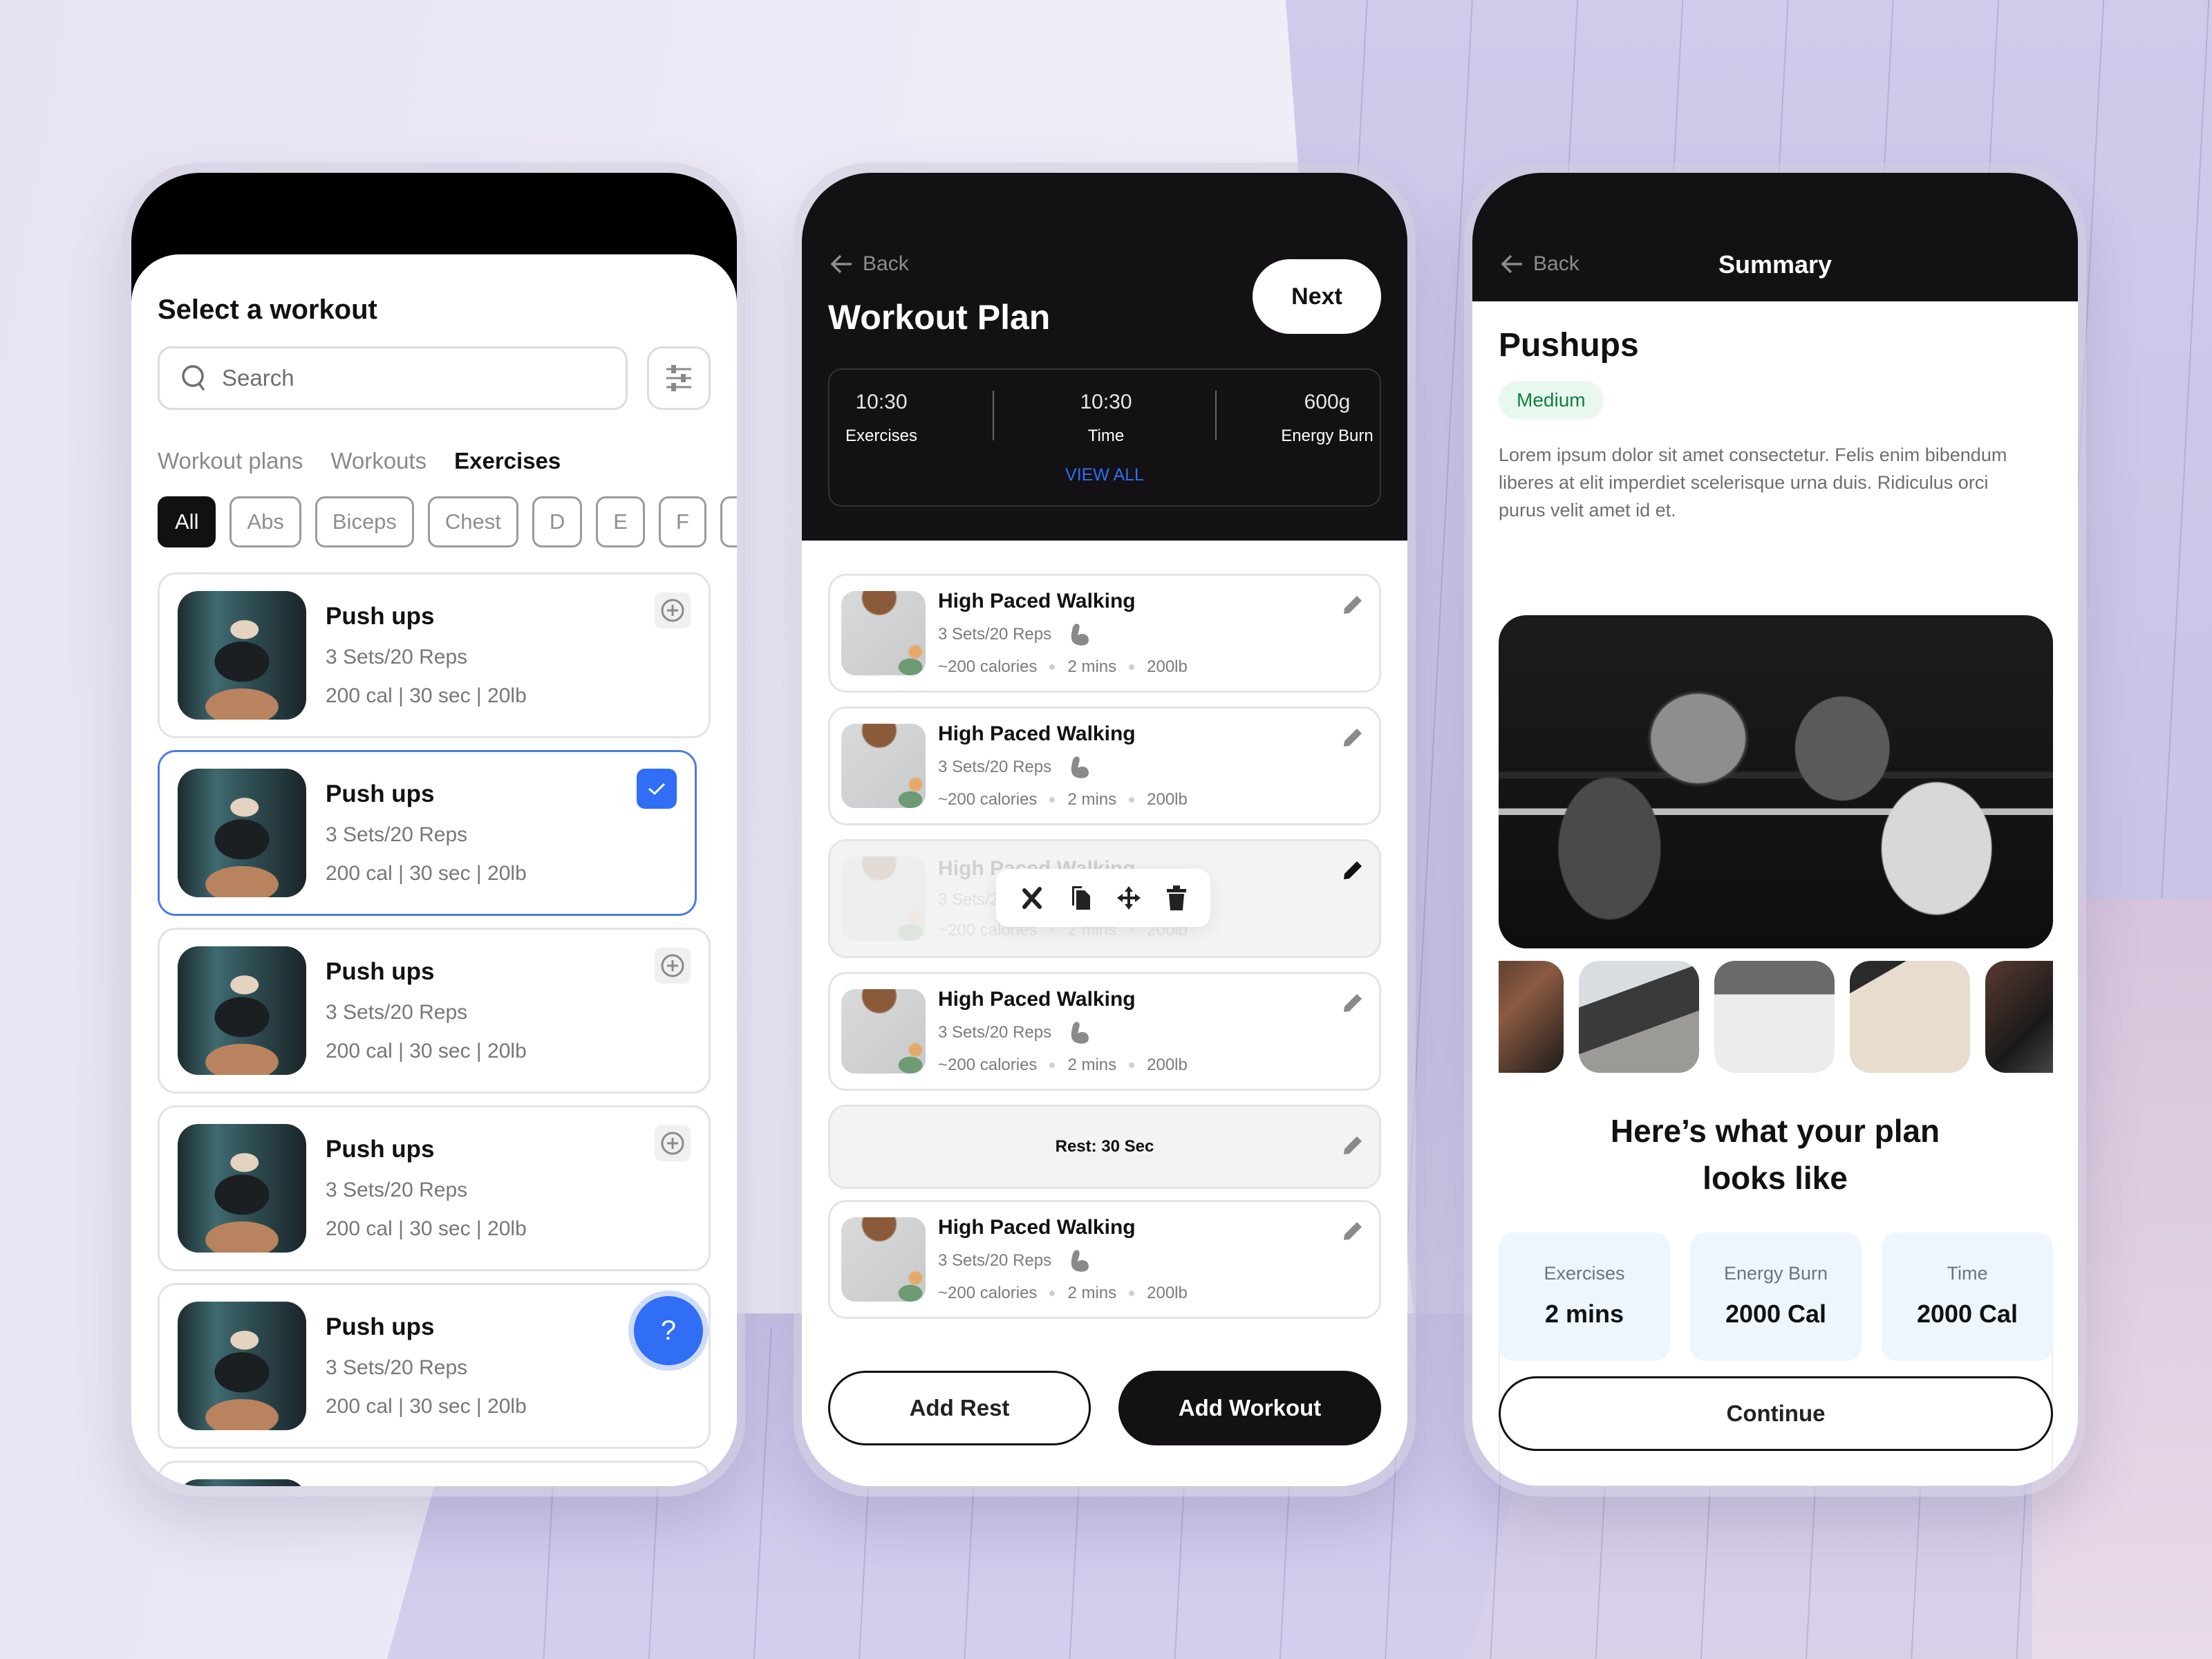 Image resolution: width=2212 pixels, height=1659 pixels. Describe the element at coordinates (1967, 1314) in the screenshot. I see `summary-value: 2000 Cal` at that location.